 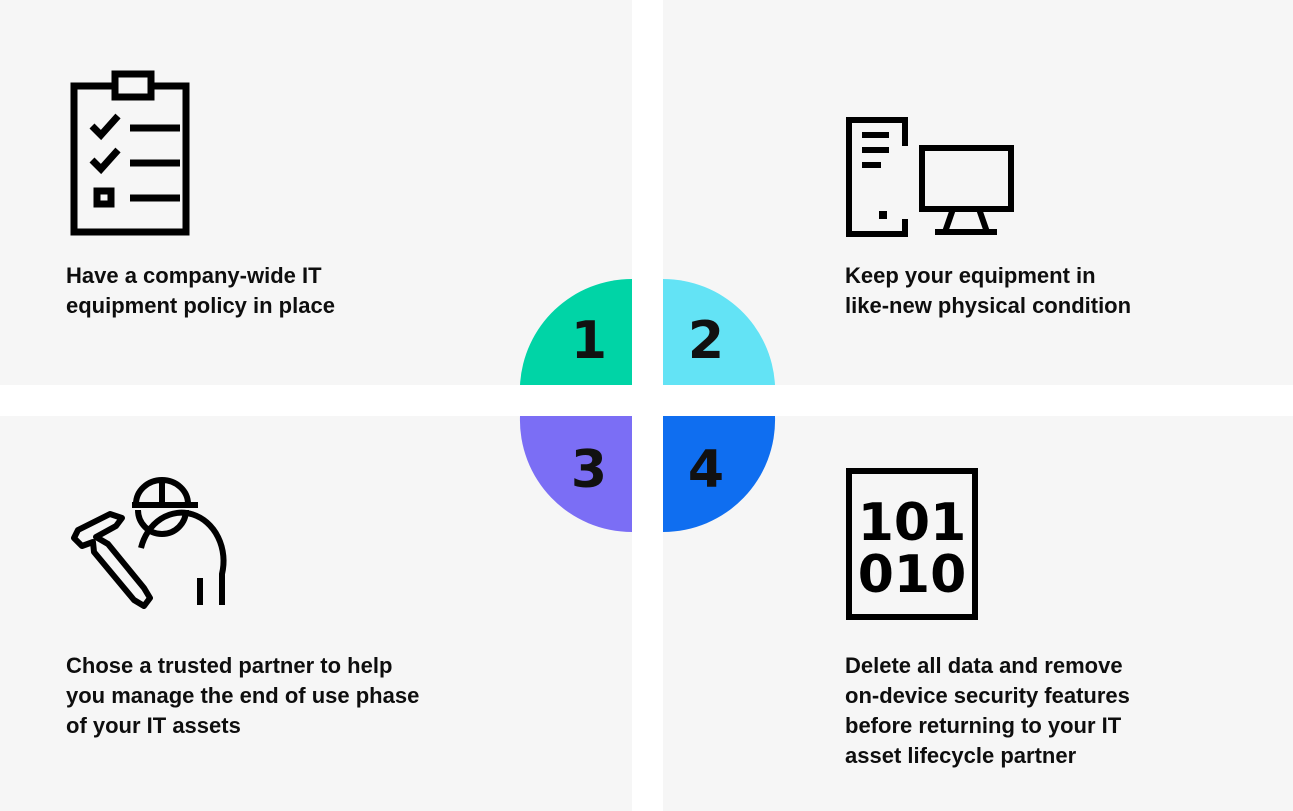 What do you see at coordinates (149, 543) in the screenshot?
I see `technician-wrench-icon` at bounding box center [149, 543].